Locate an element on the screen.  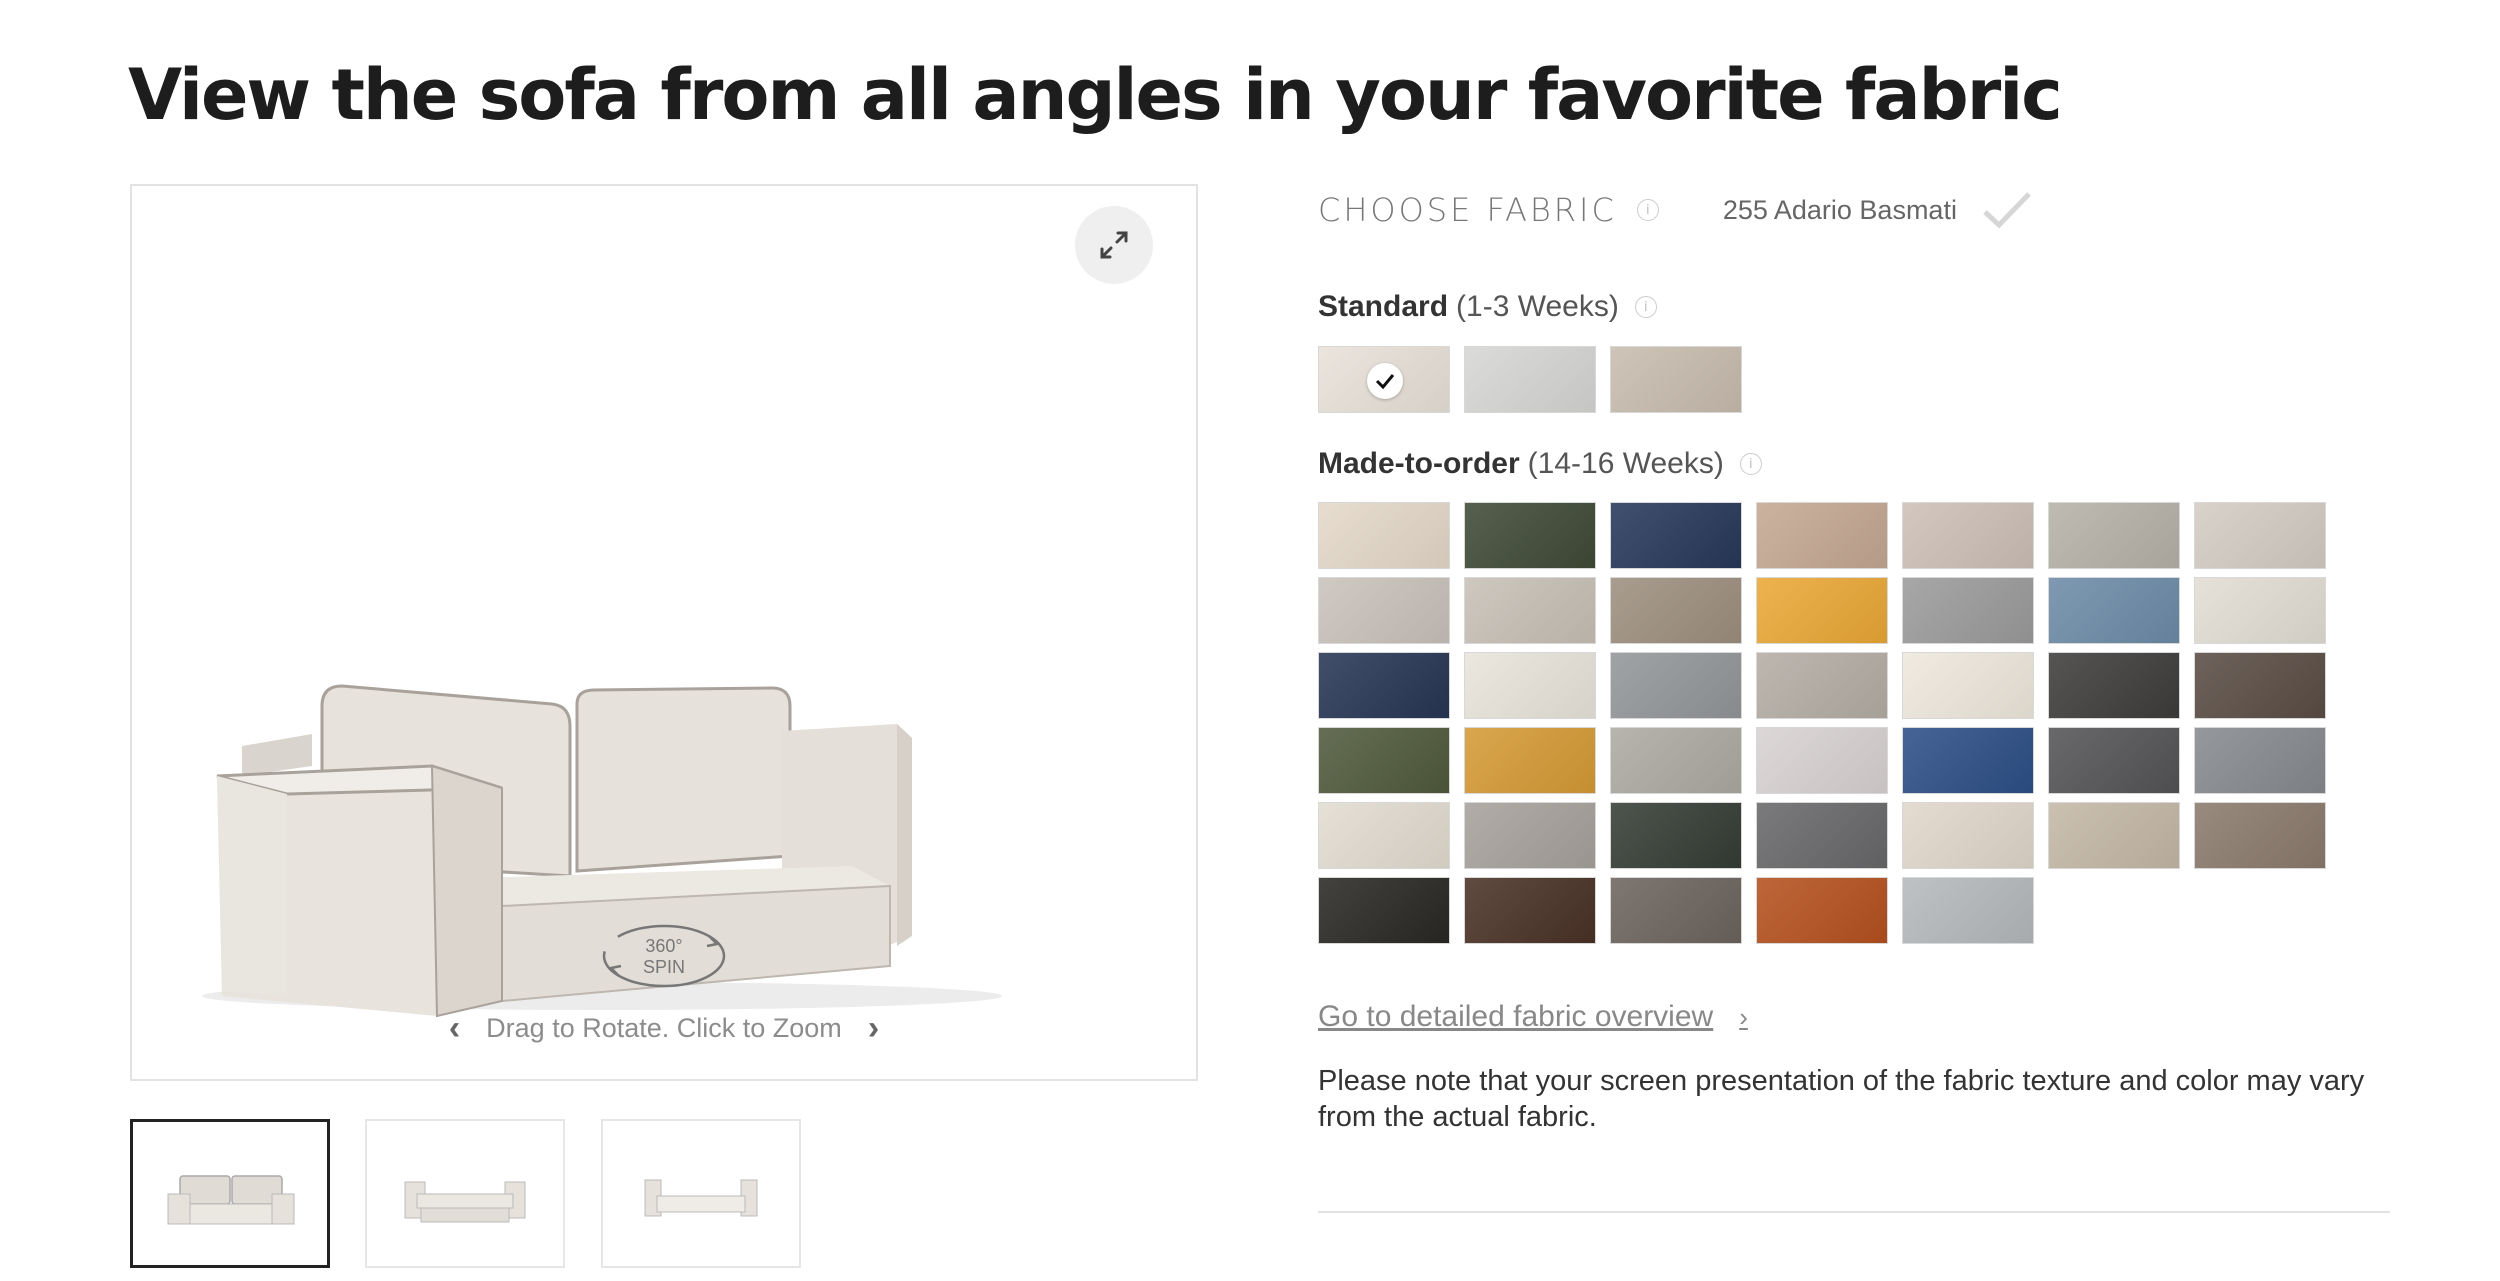
fabric-overview-link: Go to detailed fabric overview › is located at coordinates (1533, 1017).